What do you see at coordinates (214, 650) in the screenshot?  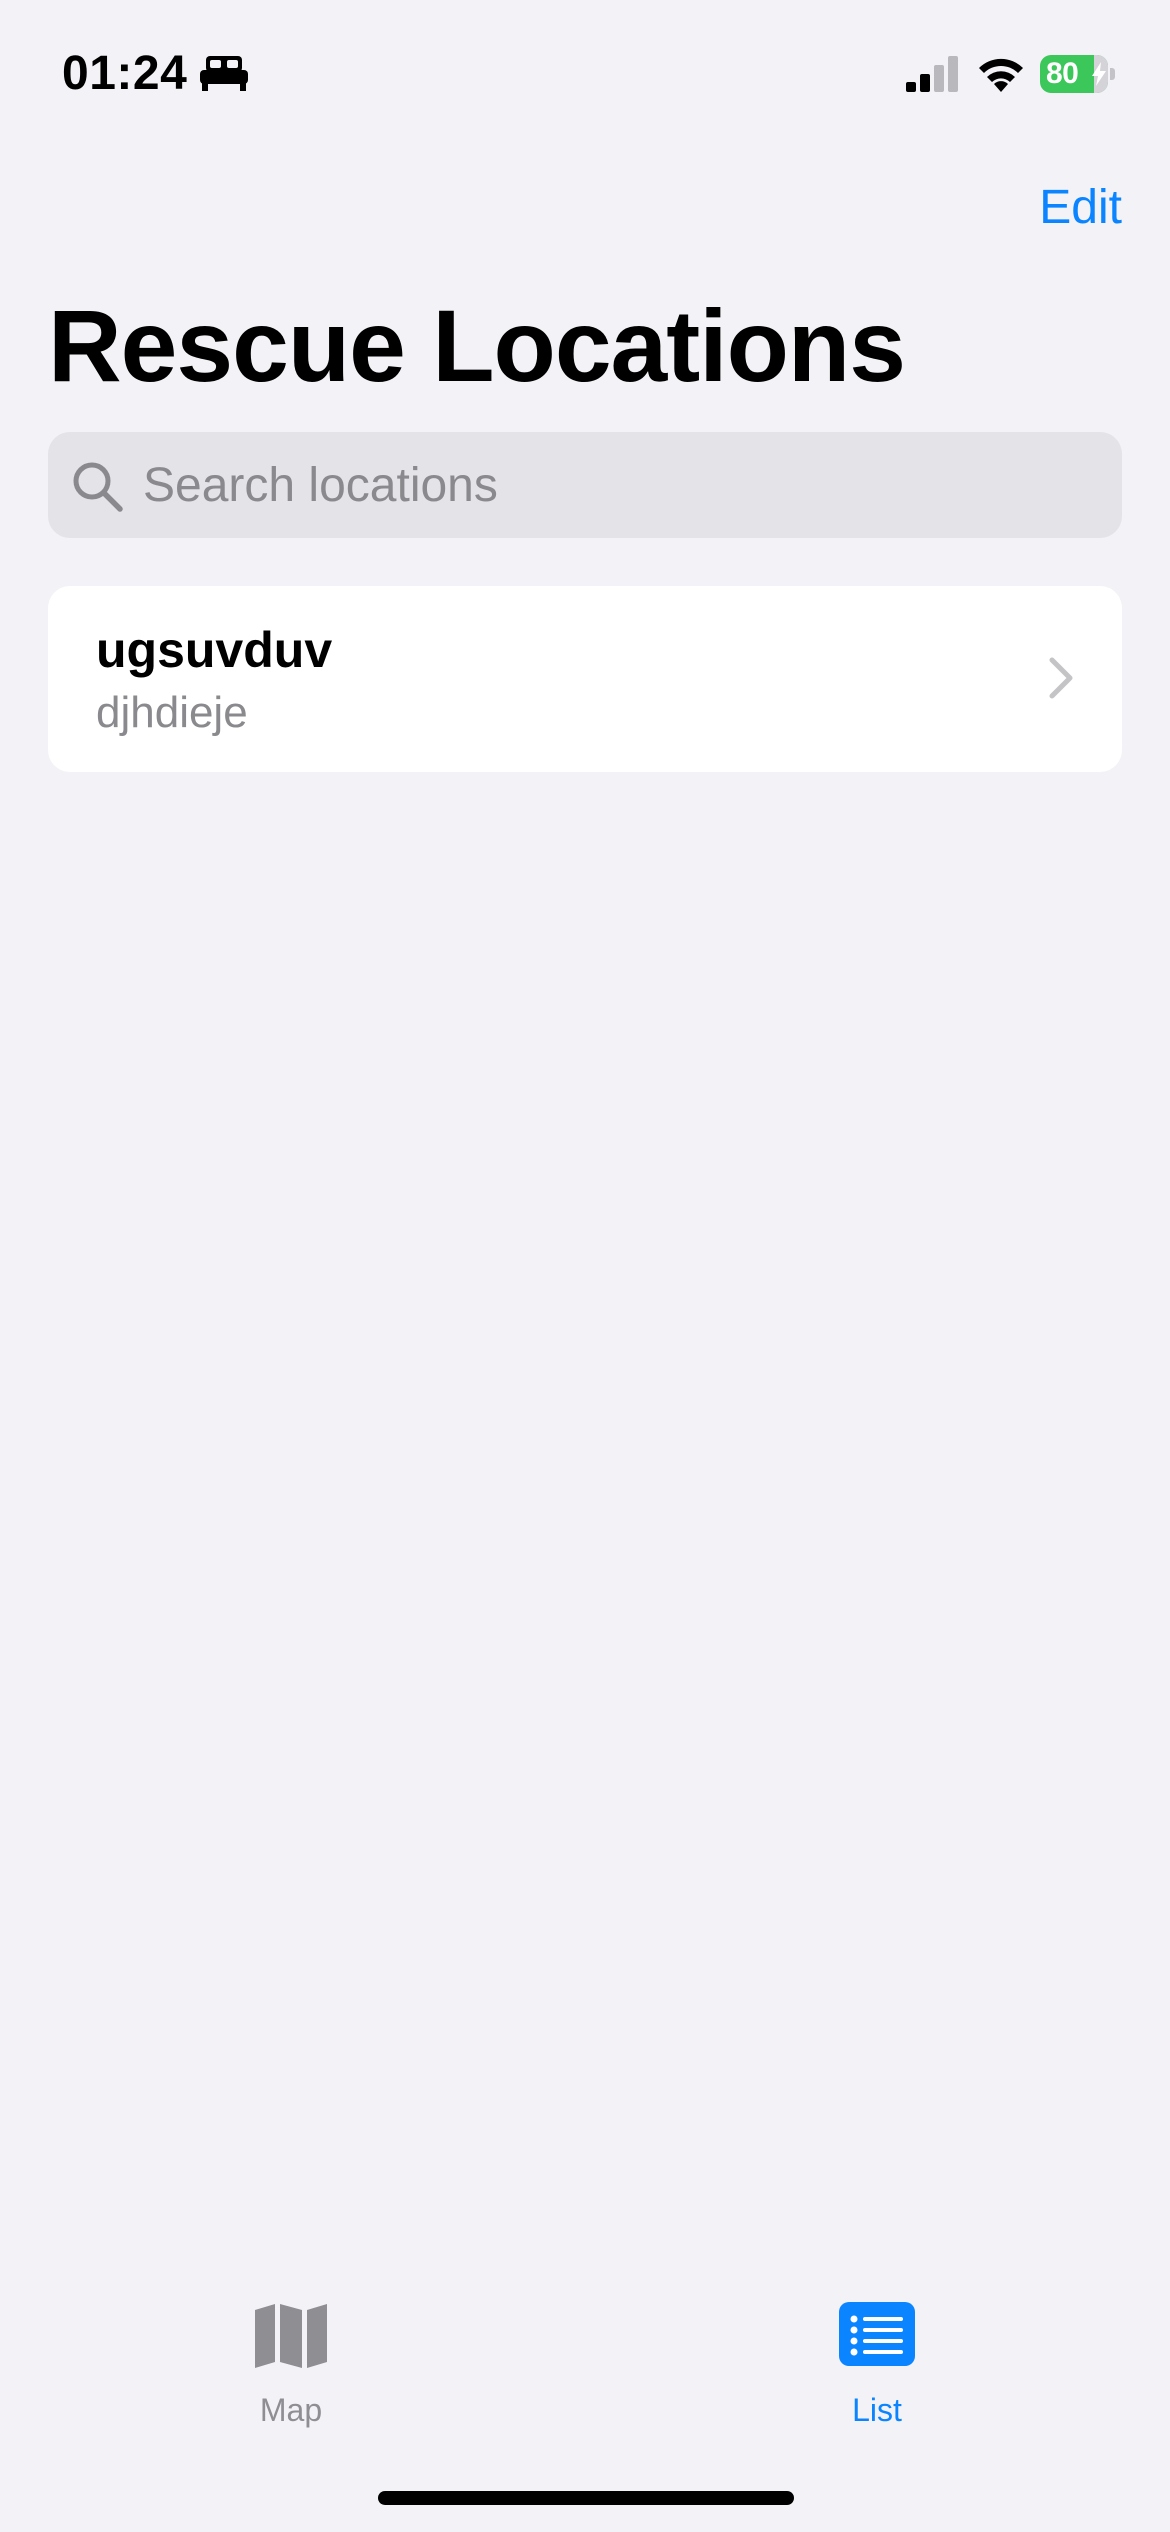 I see `location-name: ugsuvduv` at bounding box center [214, 650].